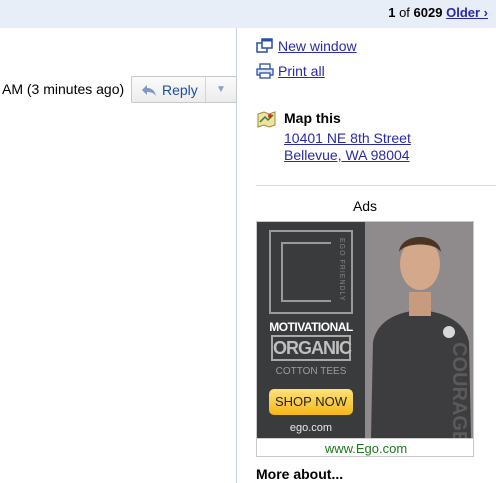  I want to click on new-window-icon, so click(264, 45).